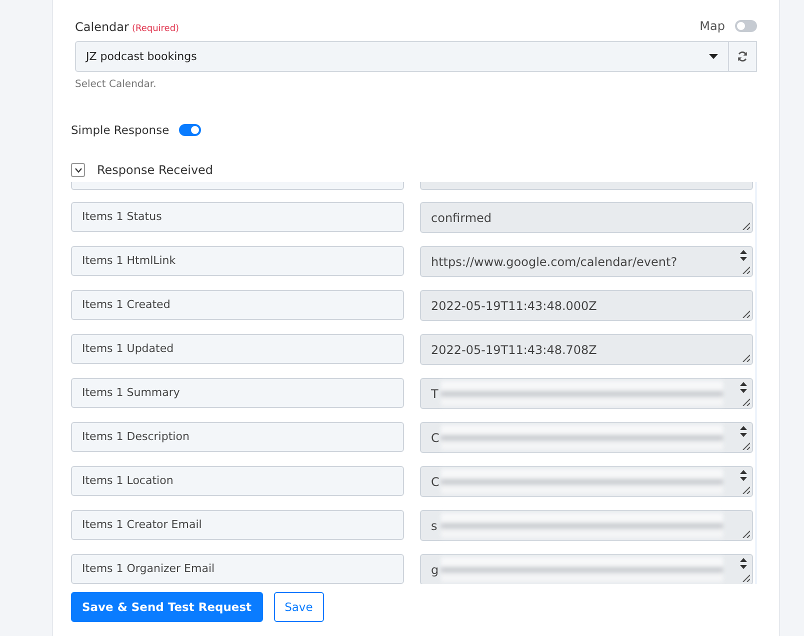 Image resolution: width=804 pixels, height=636 pixels. What do you see at coordinates (586, 525) in the screenshot?
I see `textarea-field: s` at bounding box center [586, 525].